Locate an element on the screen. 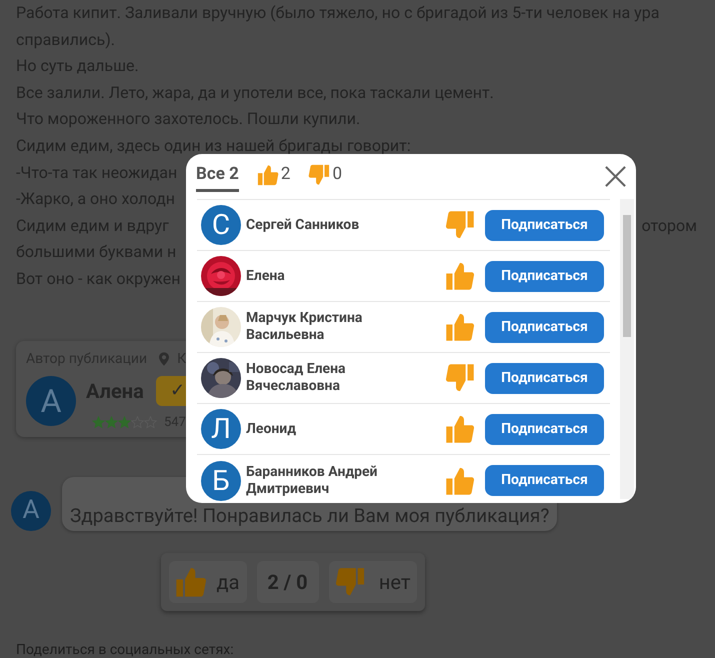  filter-tab: 0 is located at coordinates (325, 177).